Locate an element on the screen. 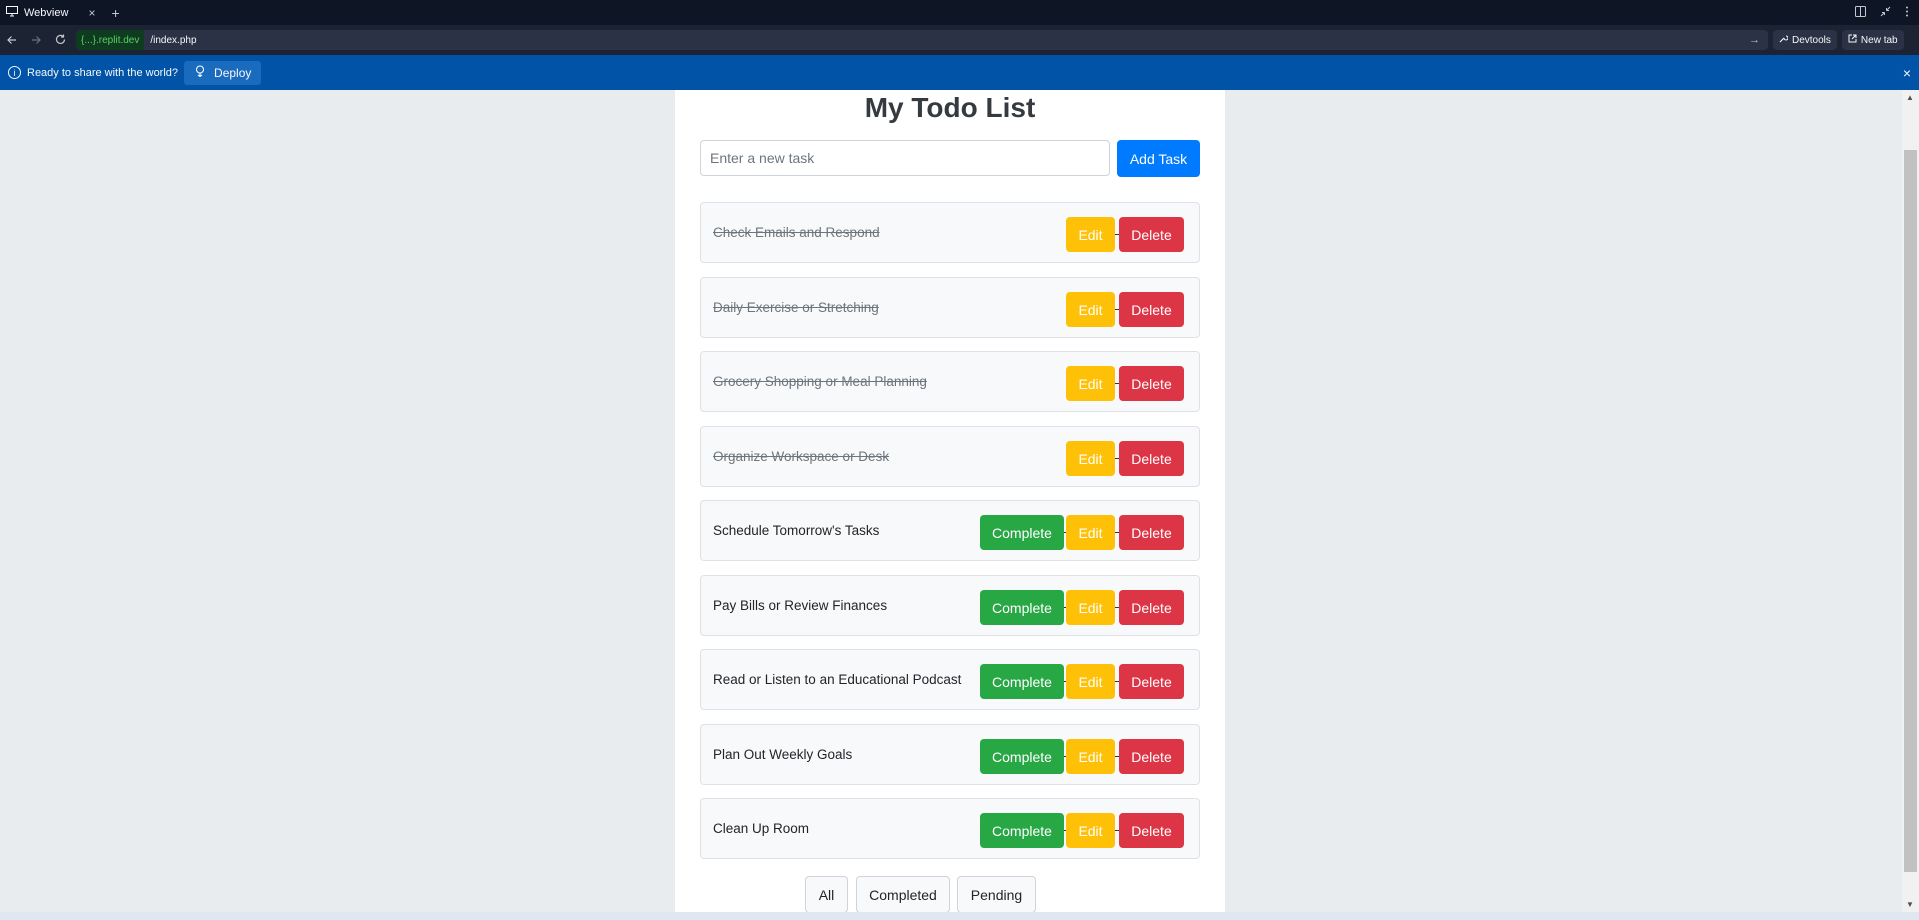  page-title: My Todo List is located at coordinates (950, 107).